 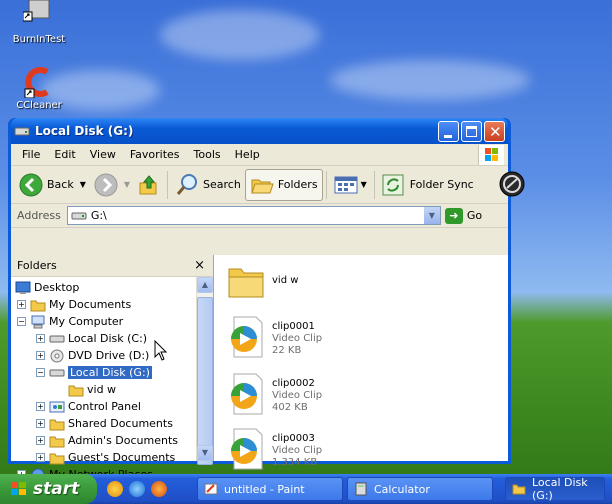 What do you see at coordinates (247, 154) in the screenshot?
I see `menu-help: Help` at bounding box center [247, 154].